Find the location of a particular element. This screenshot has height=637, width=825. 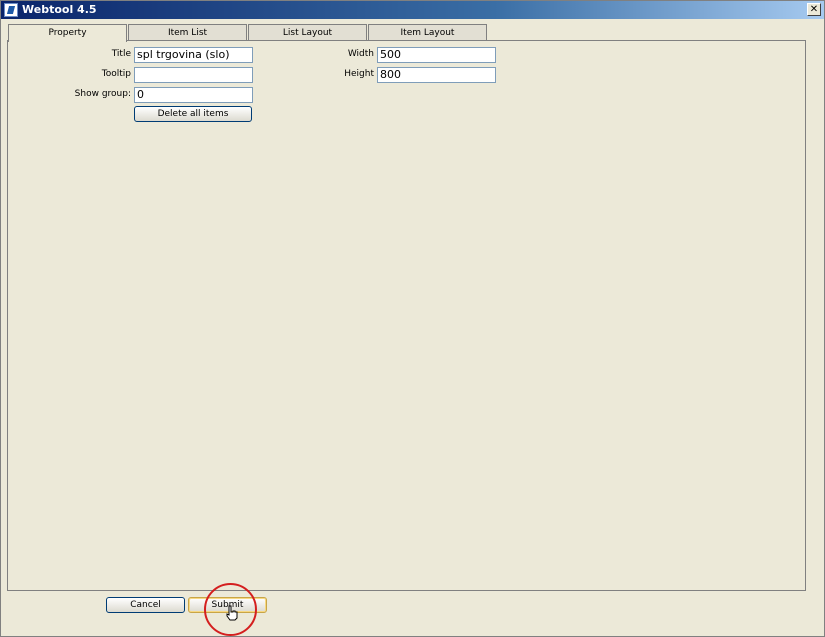

width-input: 500 is located at coordinates (436, 55).